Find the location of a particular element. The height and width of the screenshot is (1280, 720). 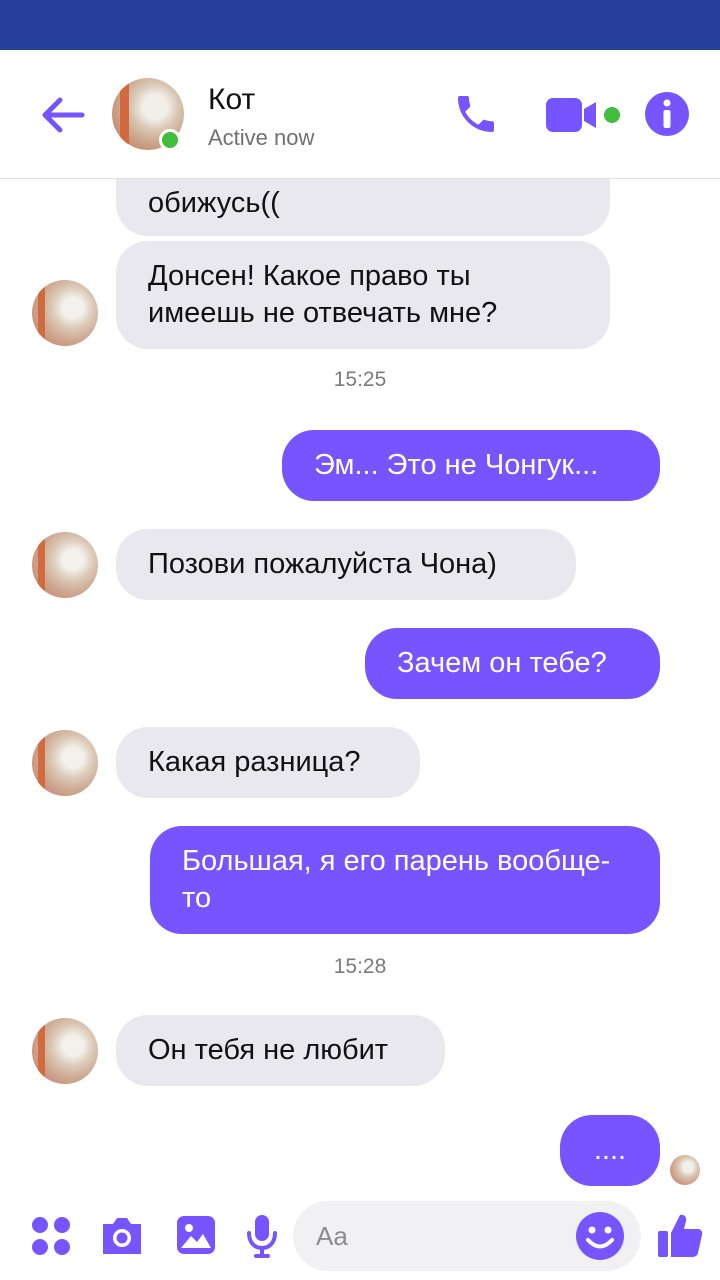

back-arrow-icon is located at coordinates (63, 115).